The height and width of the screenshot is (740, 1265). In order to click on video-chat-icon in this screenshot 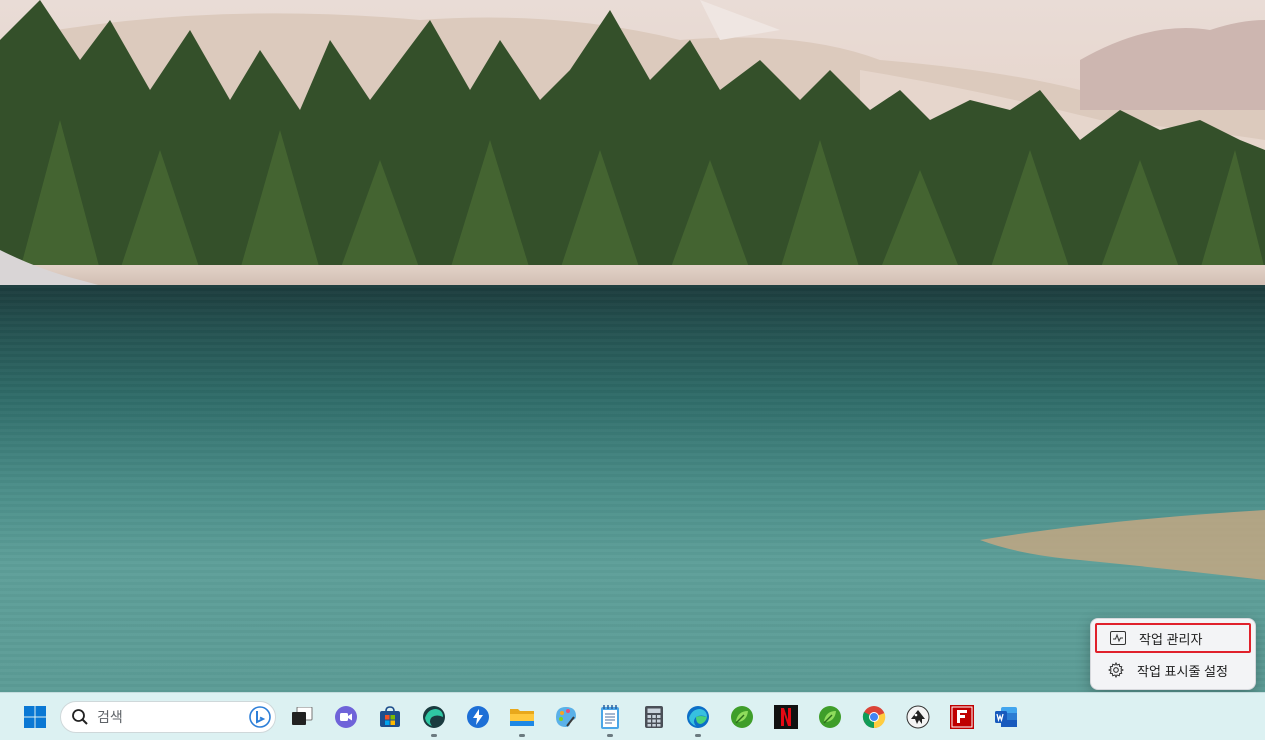, I will do `click(346, 717)`.